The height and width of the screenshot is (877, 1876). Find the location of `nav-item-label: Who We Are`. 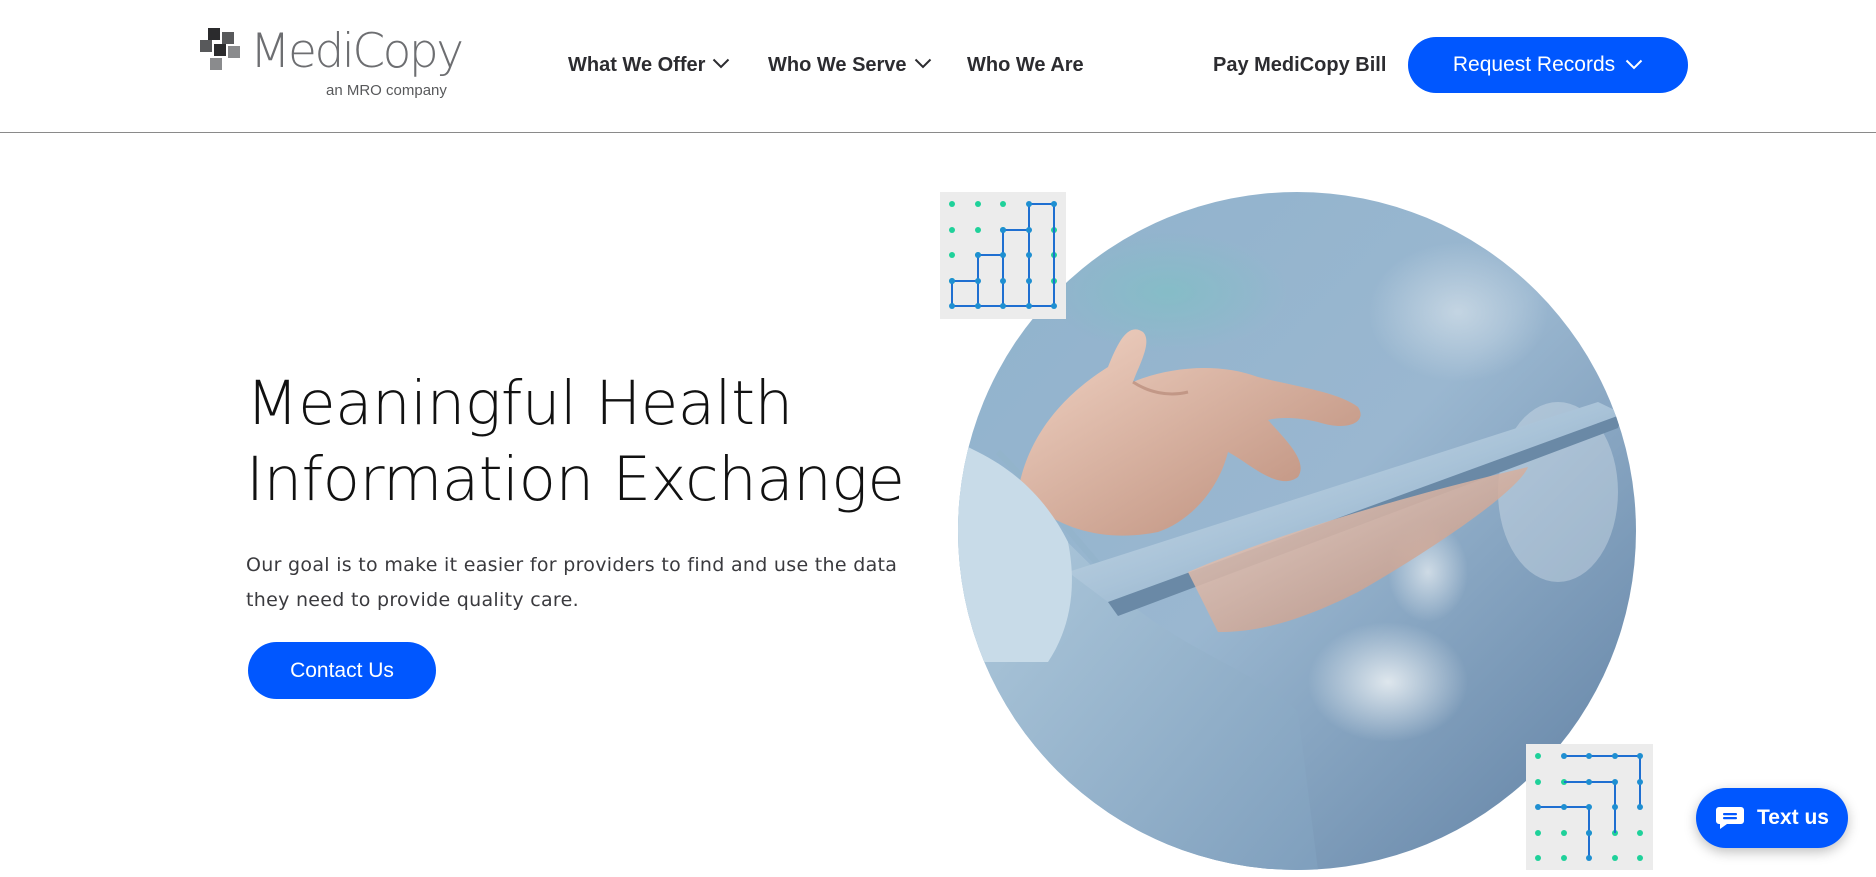

nav-item-label: Who We Are is located at coordinates (1025, 64).